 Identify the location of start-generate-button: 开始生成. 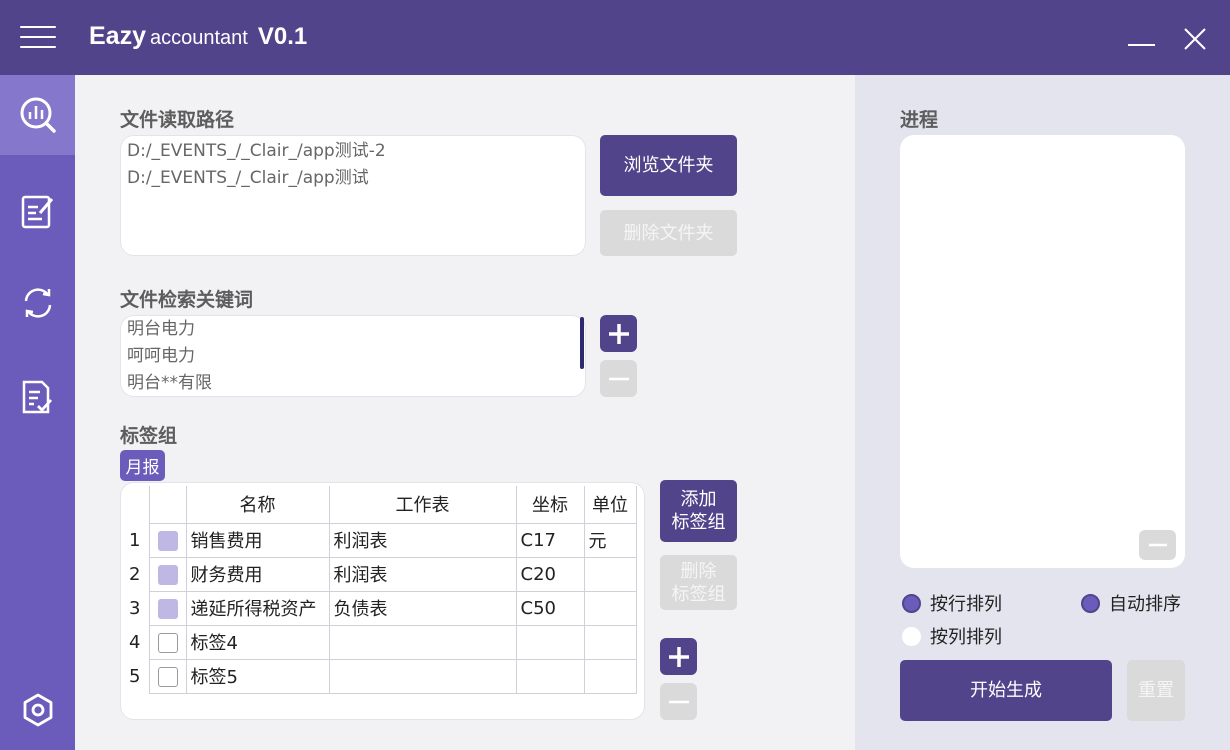
(1006, 690).